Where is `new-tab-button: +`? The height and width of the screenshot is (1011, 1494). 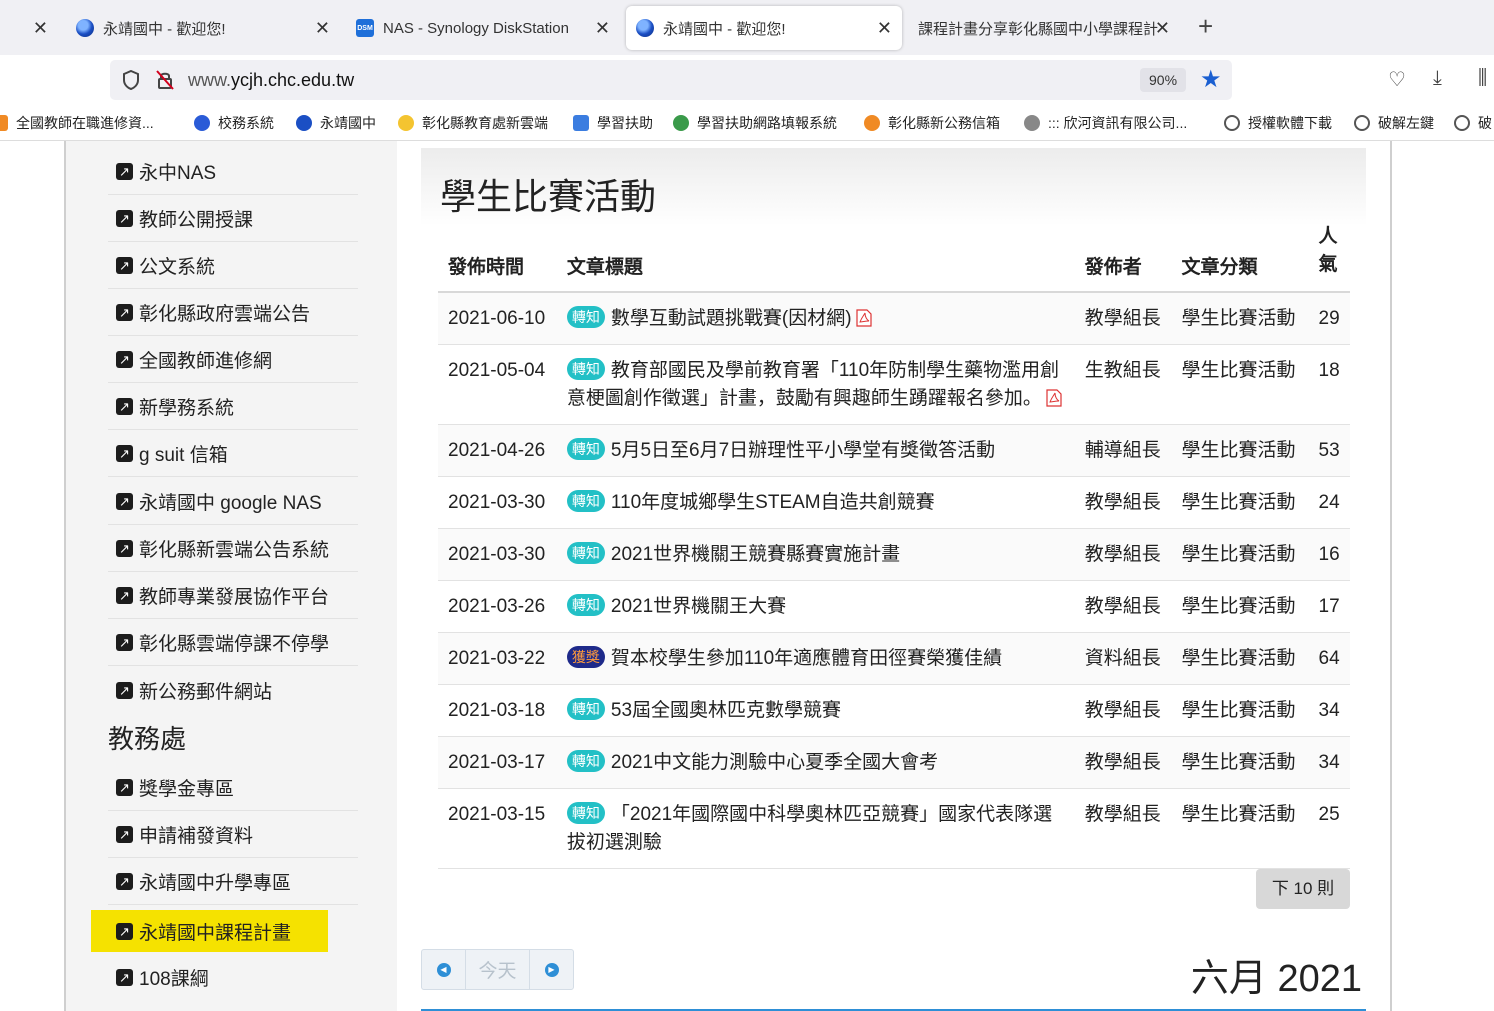
new-tab-button: + is located at coordinates (1205, 26).